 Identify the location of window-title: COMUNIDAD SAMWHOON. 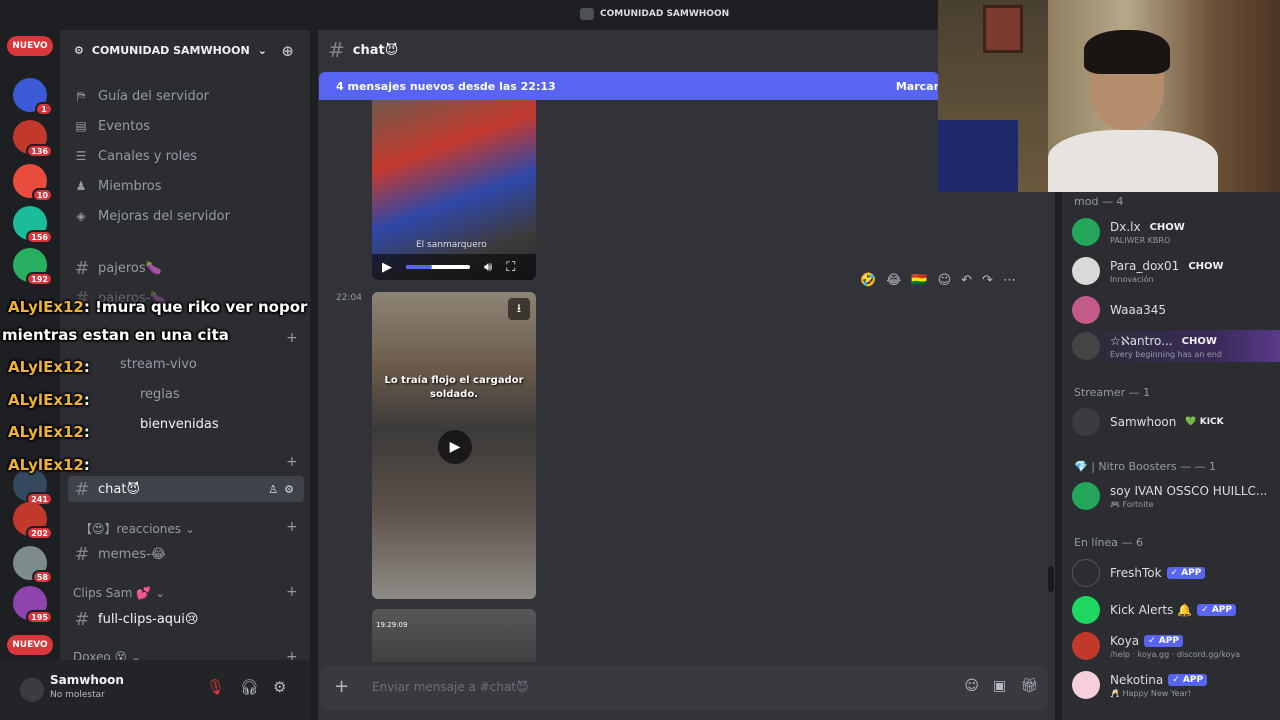
(654, 14).